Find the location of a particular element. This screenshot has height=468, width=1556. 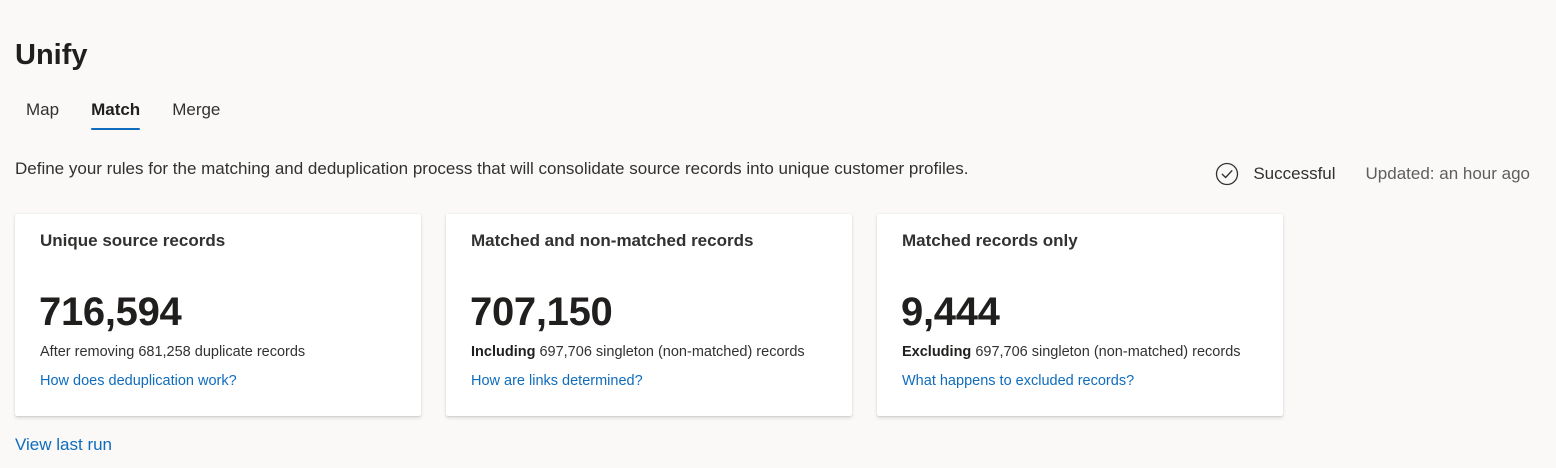

check-circle-icon is located at coordinates (1227, 174).